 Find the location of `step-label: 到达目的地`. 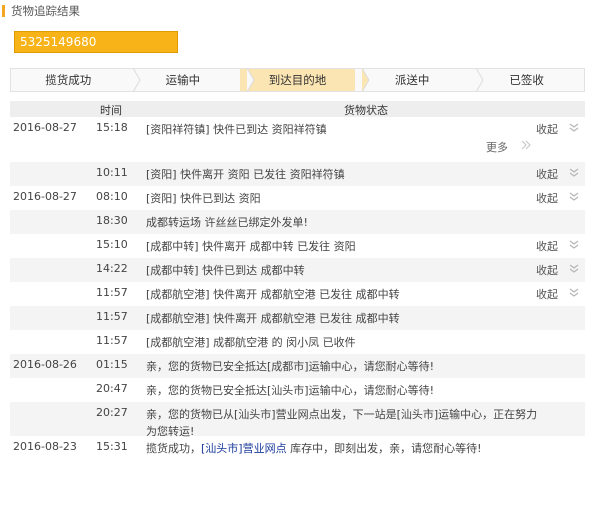

step-label: 到达目的地 is located at coordinates (297, 80).